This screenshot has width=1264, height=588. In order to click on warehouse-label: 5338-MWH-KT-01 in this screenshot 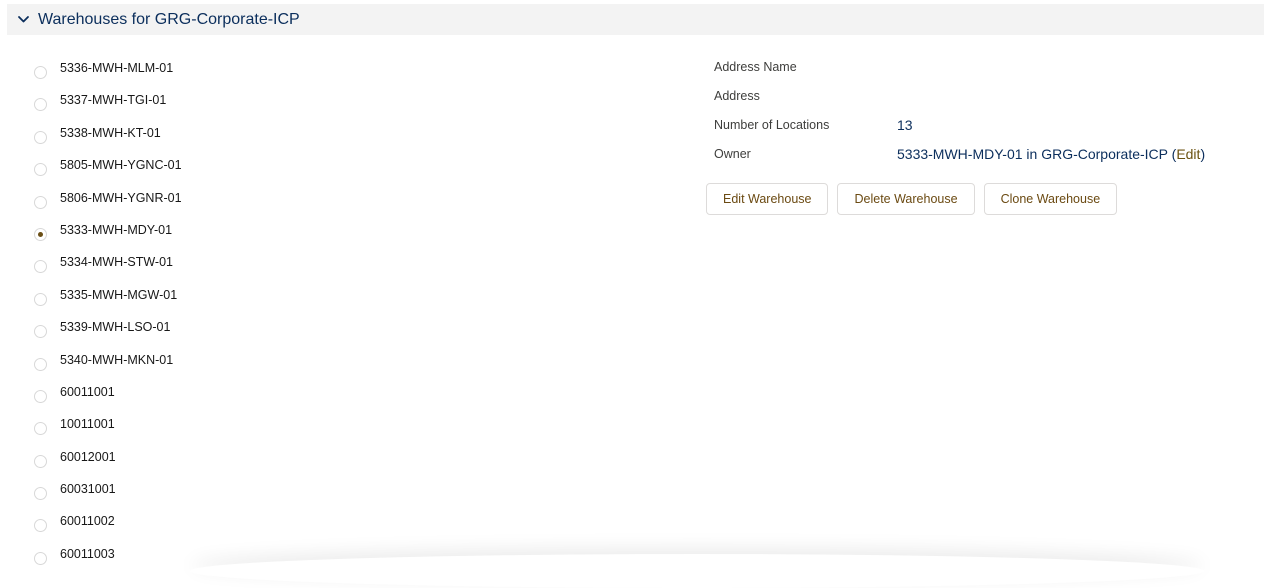, I will do `click(110, 132)`.